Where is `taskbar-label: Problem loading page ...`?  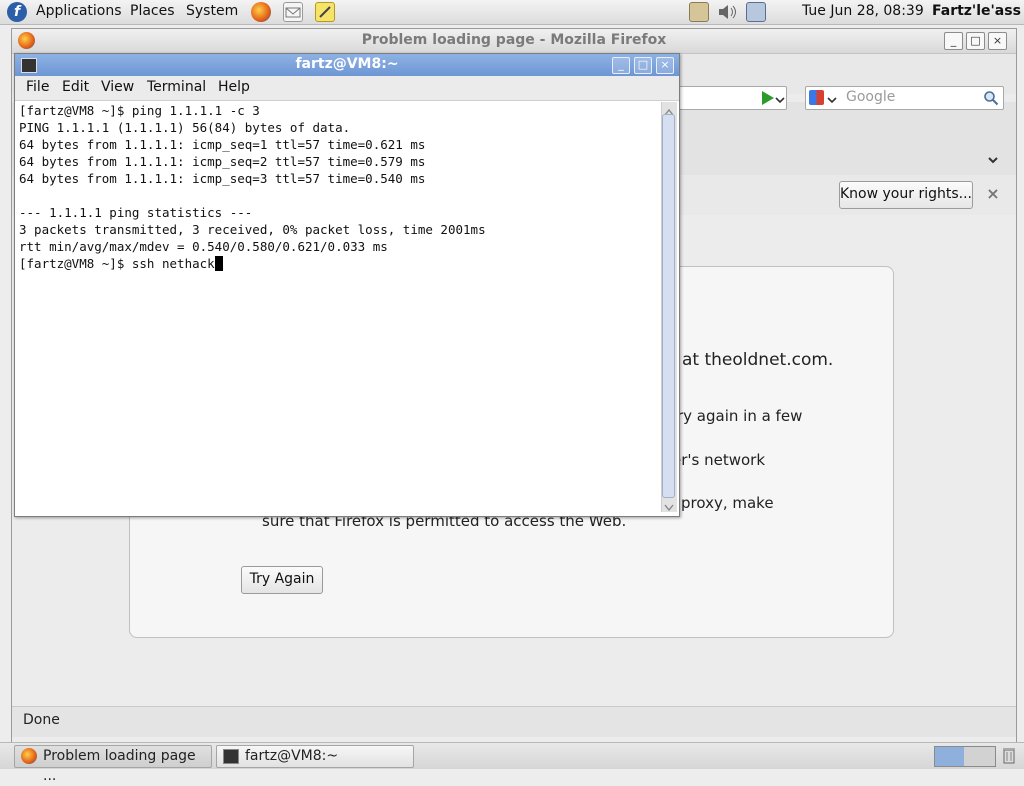
taskbar-label: Problem loading page ... is located at coordinates (119, 766).